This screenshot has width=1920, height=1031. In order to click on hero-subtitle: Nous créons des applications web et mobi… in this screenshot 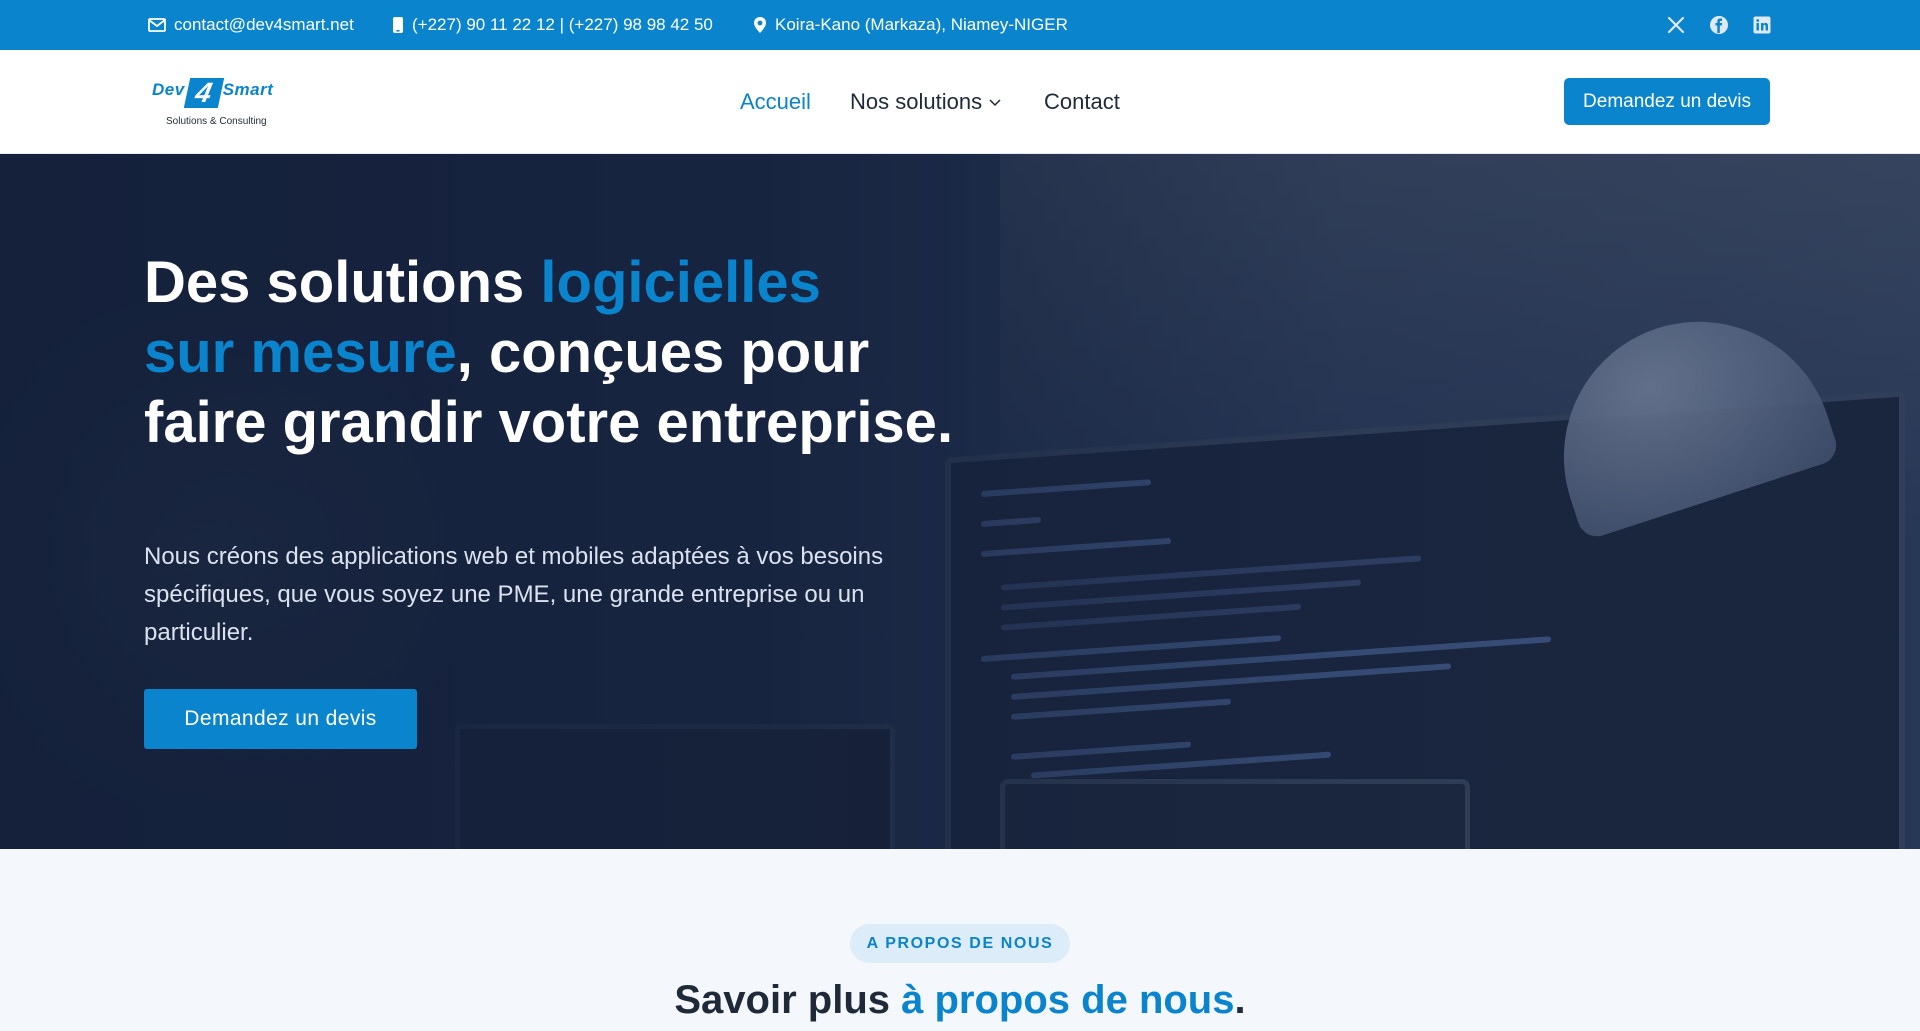, I will do `click(514, 594)`.